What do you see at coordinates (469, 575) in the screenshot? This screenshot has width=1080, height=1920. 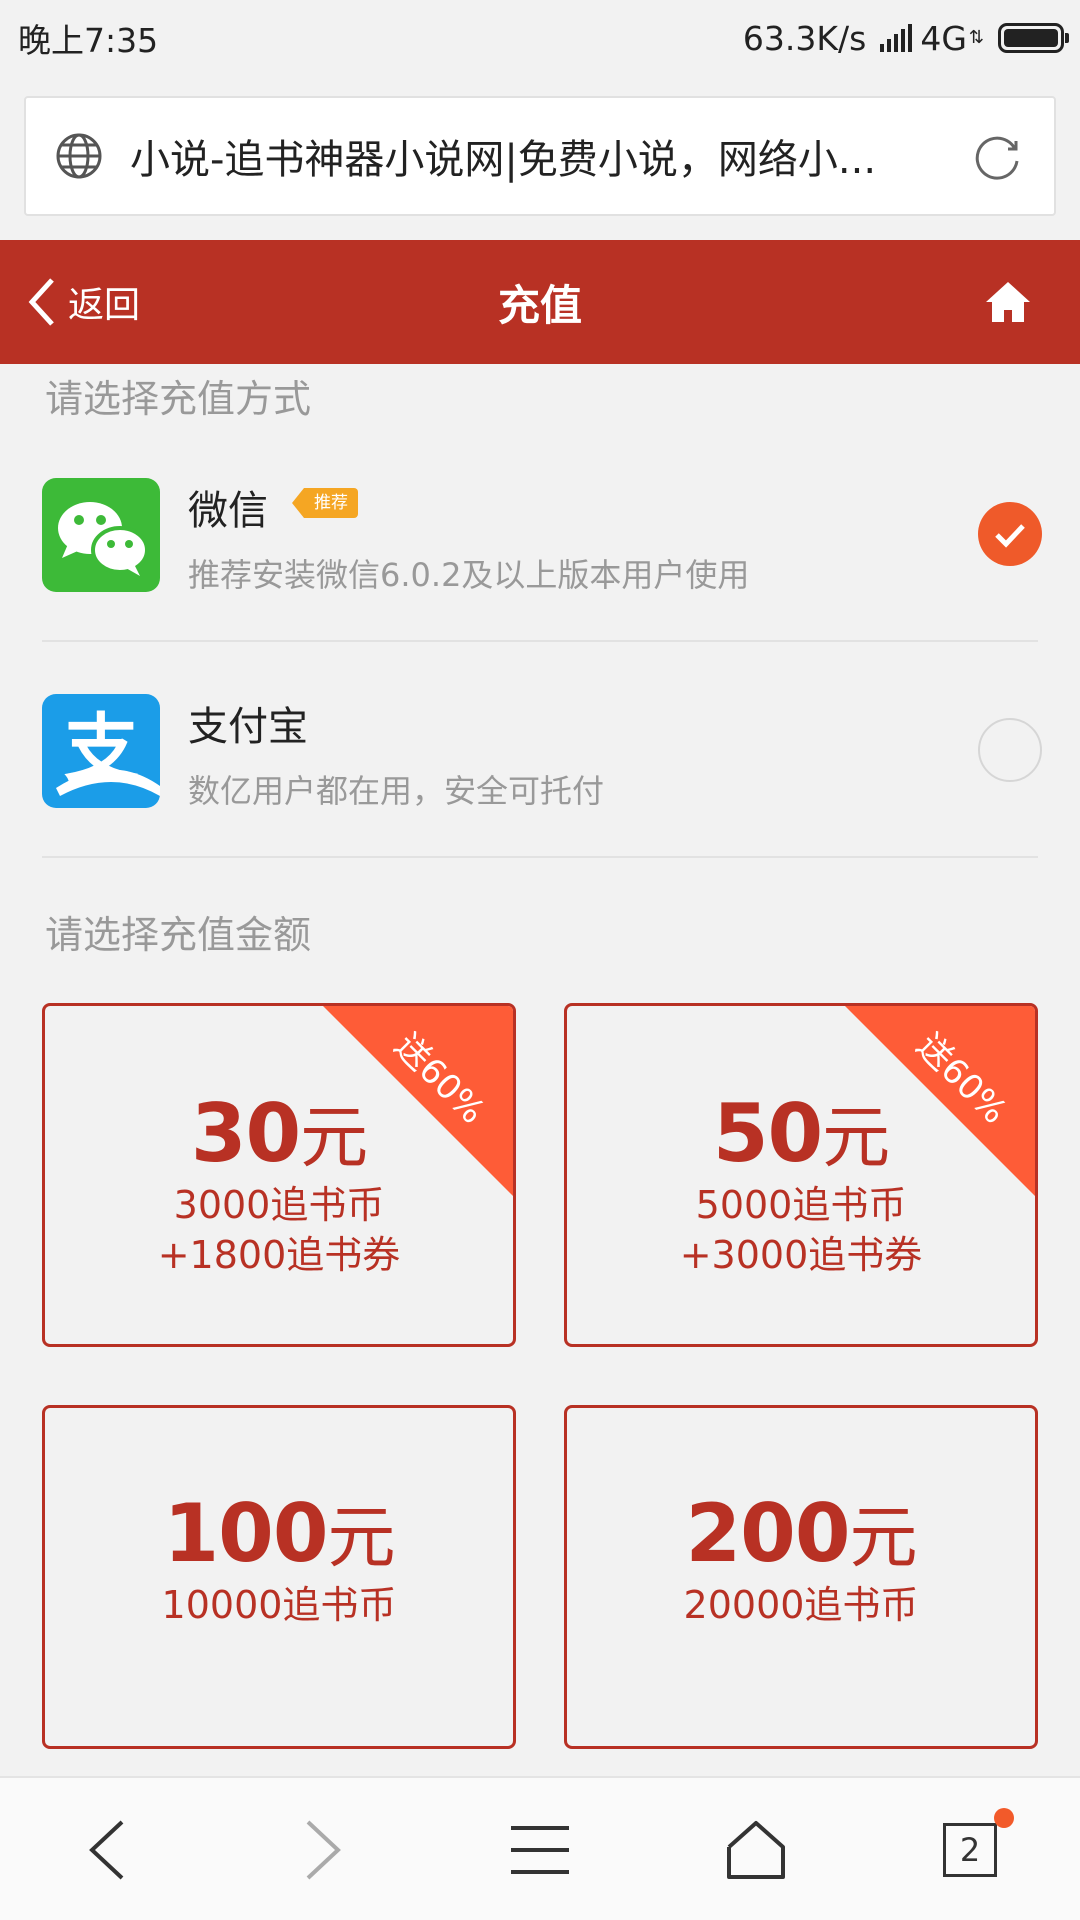 I see `payment-desc: 推荐安装微信6.0.2及以上版本用户使用` at bounding box center [469, 575].